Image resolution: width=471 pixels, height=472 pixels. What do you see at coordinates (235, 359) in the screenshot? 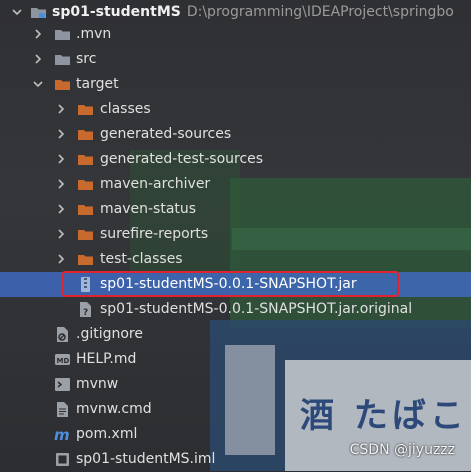
I see `tree-item-help-md: MD HELP.md` at bounding box center [235, 359].